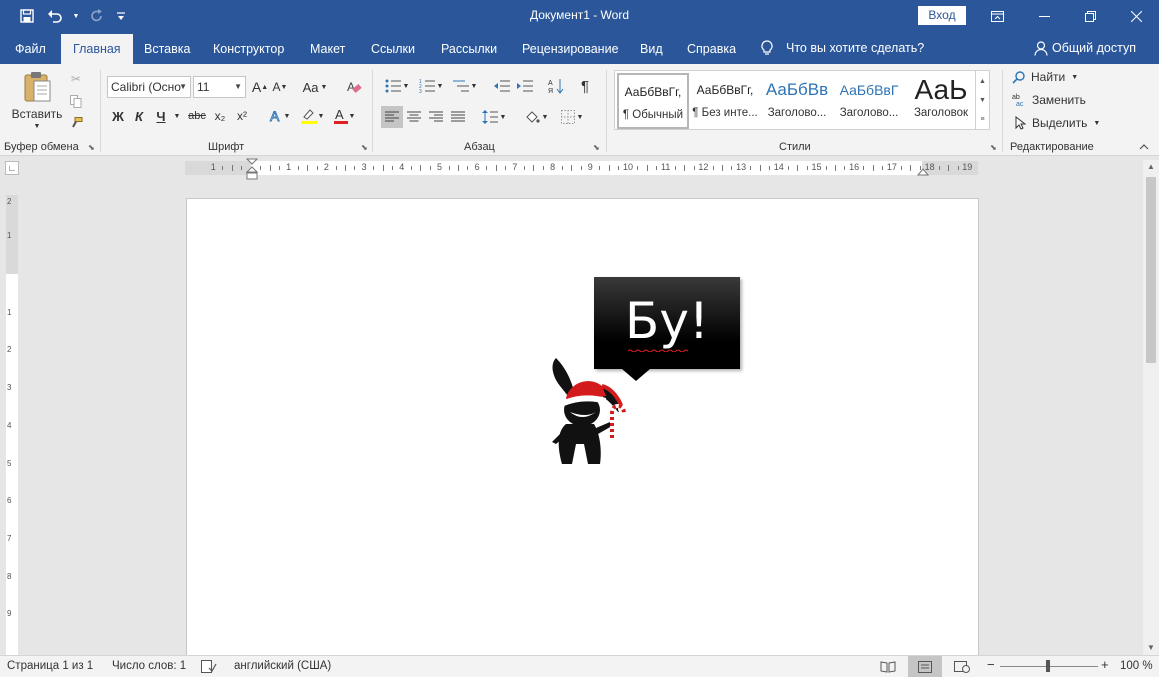 Image resolution: width=1159 pixels, height=677 pixels. What do you see at coordinates (469, 49) in the screenshot?
I see `tab-mailings: Рассылки` at bounding box center [469, 49].